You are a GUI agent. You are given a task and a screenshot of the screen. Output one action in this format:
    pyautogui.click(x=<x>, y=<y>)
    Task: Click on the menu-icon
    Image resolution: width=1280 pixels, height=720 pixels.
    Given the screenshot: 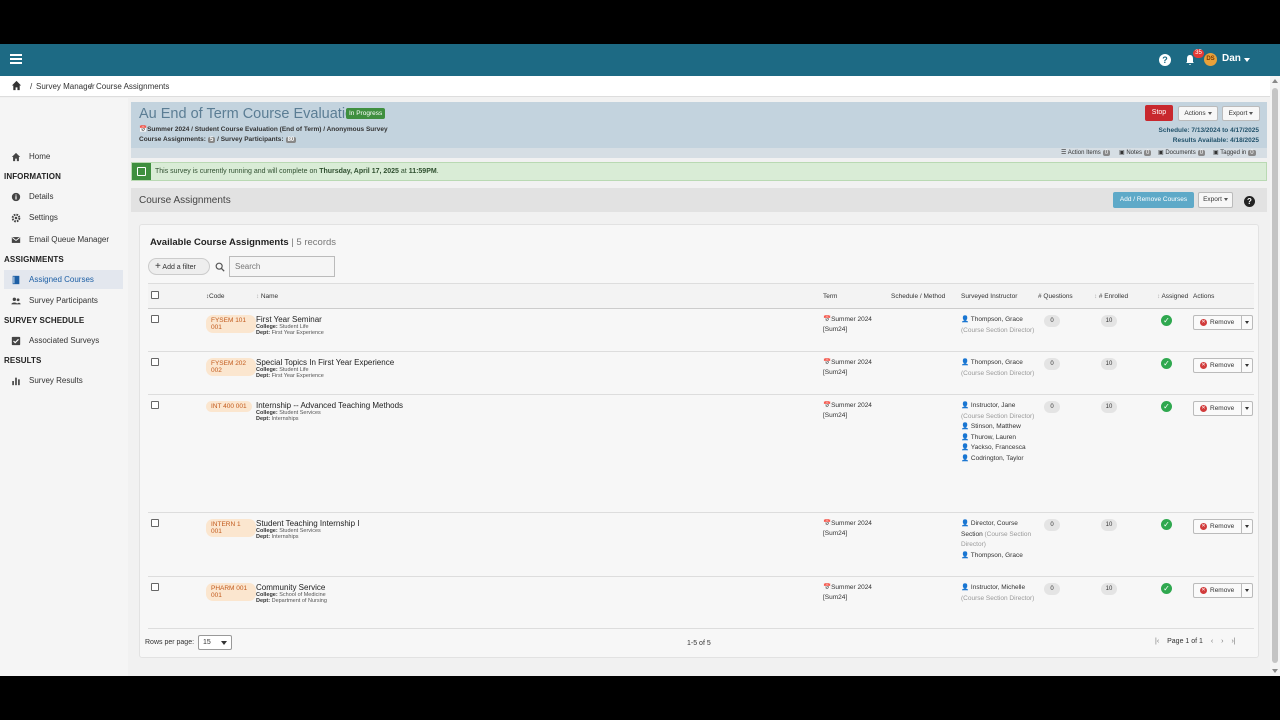 What is the action you would take?
    pyautogui.click(x=16, y=59)
    